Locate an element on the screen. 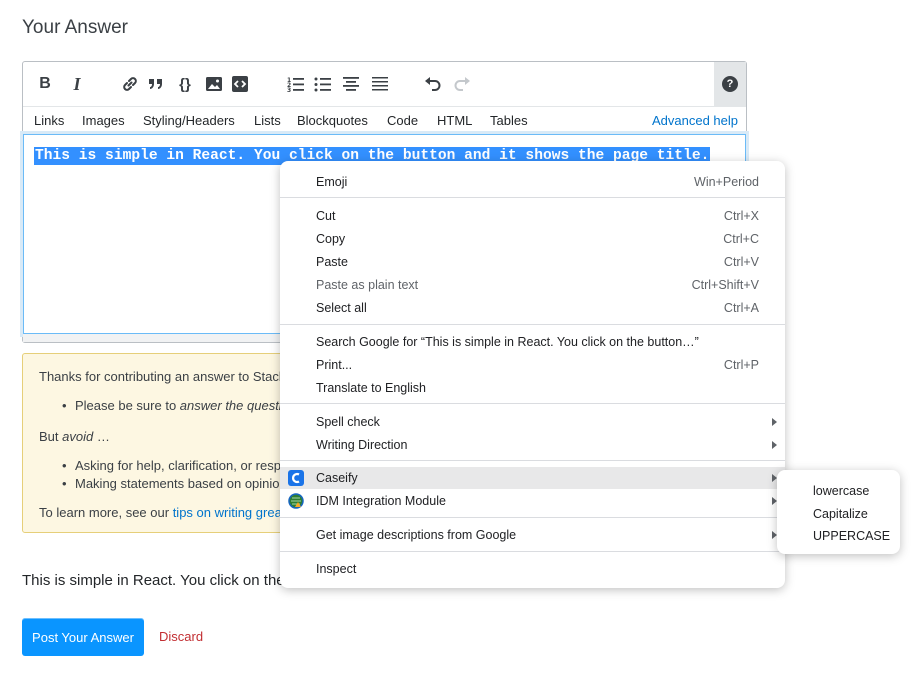 Image resolution: width=921 pixels, height=675 pixels. horizontal-rule-icon is located at coordinates (380, 84).